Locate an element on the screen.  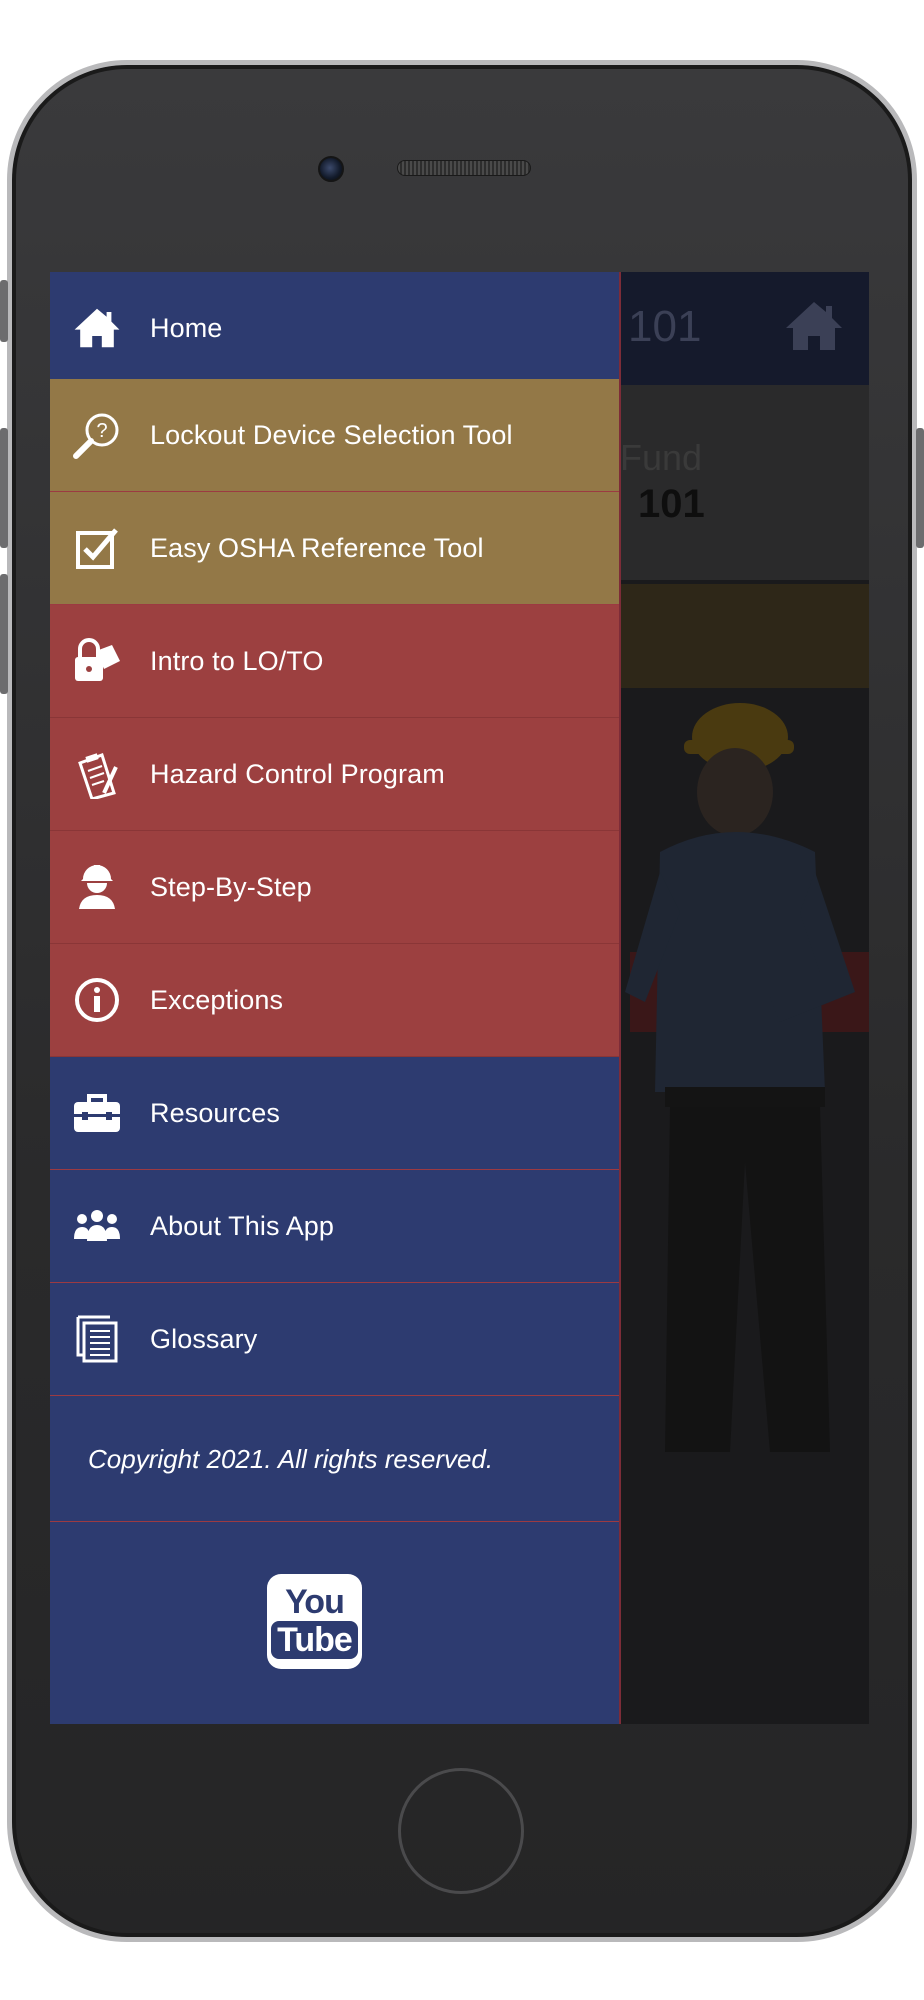
home-hardware-button is located at coordinates (461, 1831).